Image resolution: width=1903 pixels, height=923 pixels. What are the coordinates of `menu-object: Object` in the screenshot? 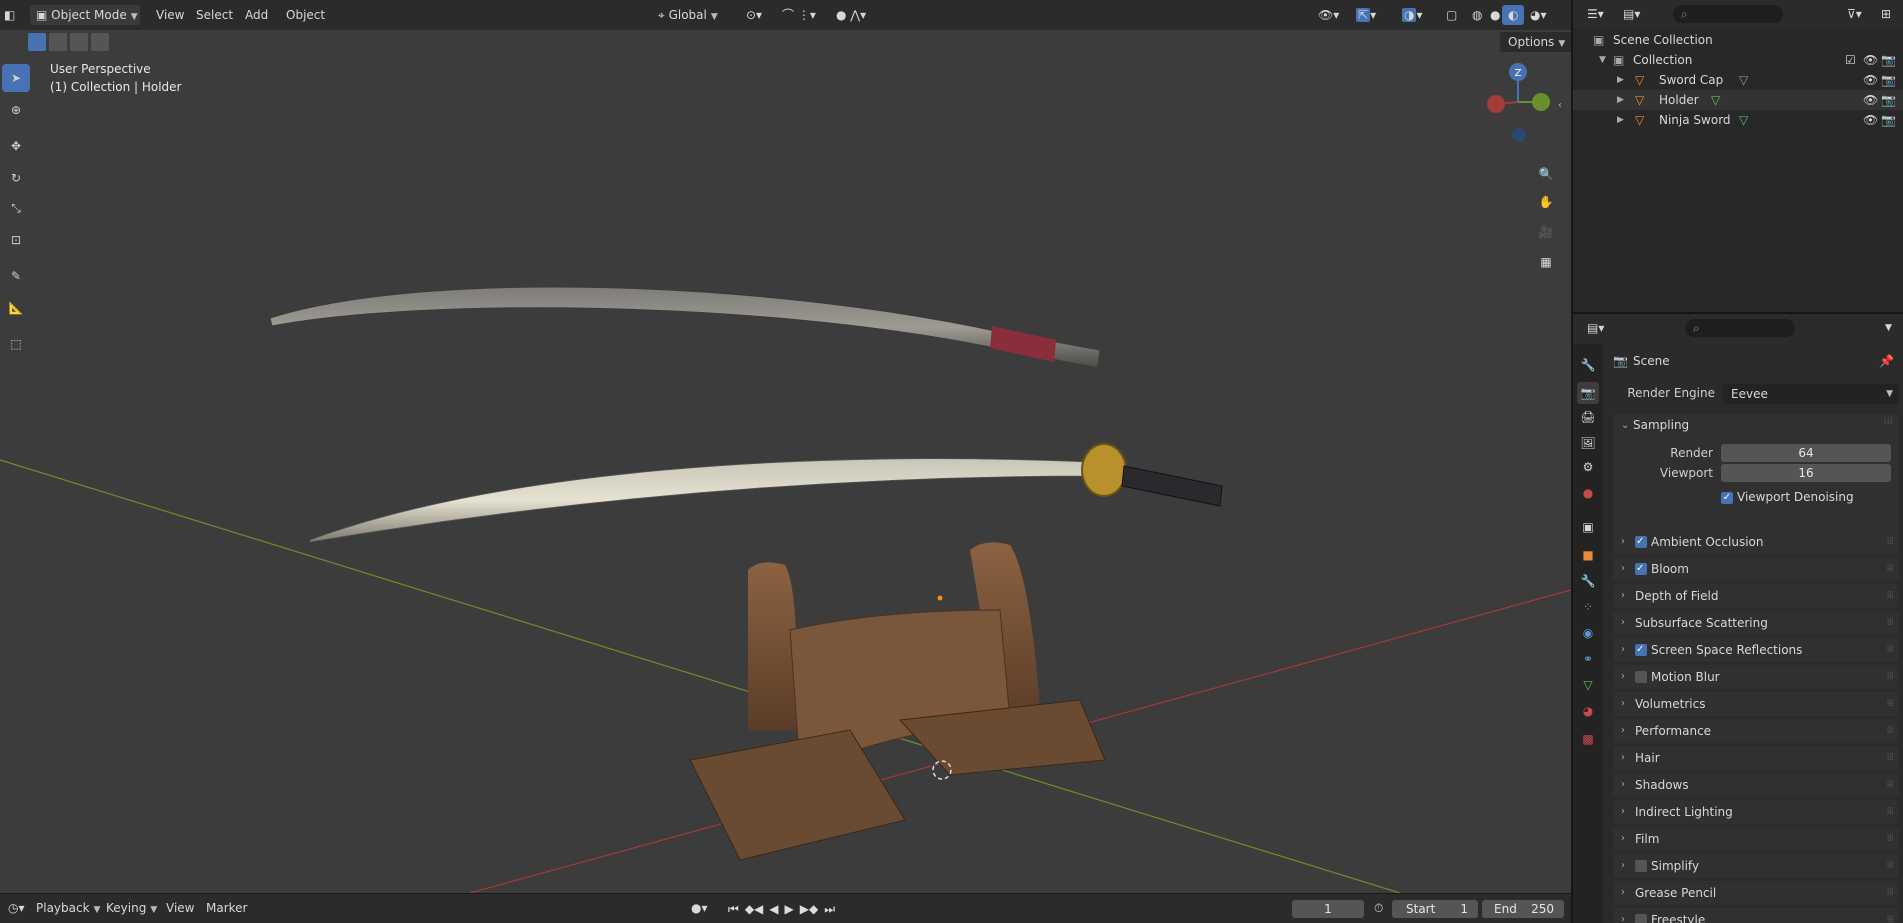 It's located at (305, 15).